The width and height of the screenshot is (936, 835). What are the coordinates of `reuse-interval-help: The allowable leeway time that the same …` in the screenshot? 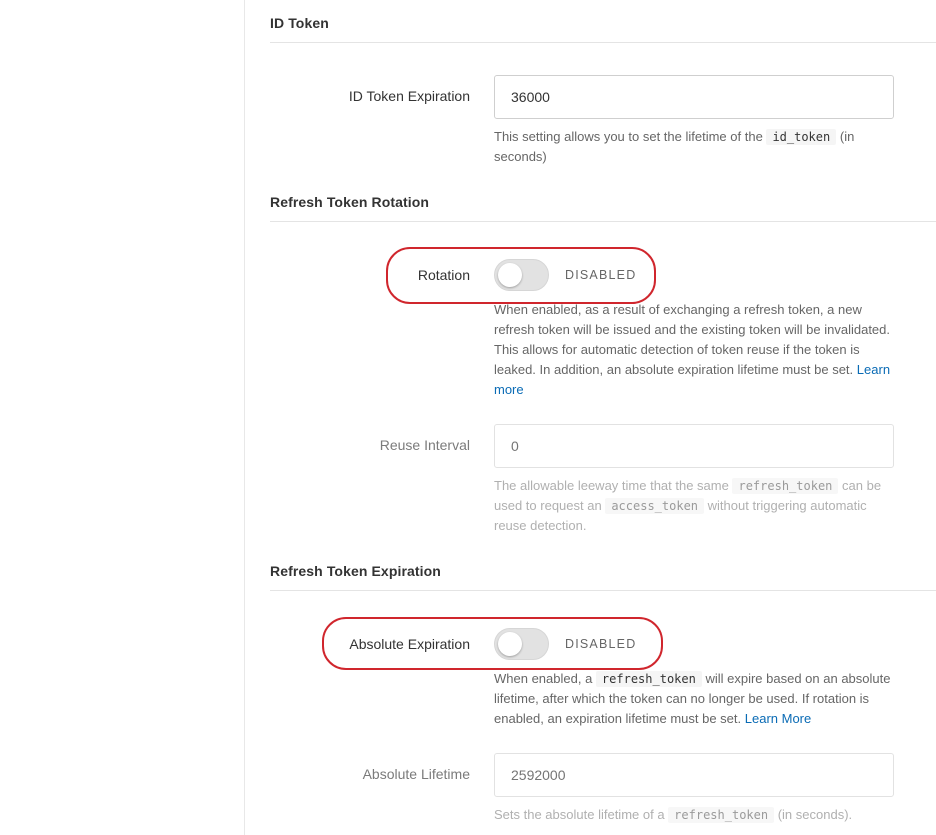 It's located at (694, 506).